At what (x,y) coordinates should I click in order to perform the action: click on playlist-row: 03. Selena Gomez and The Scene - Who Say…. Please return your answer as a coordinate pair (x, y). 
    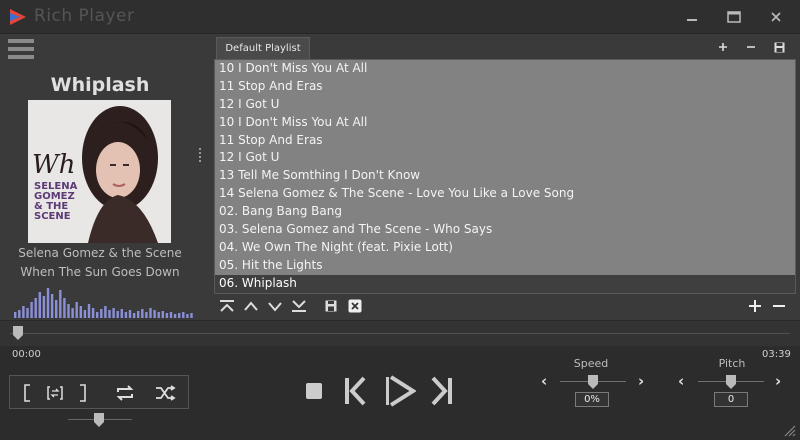
    Looking at the image, I should click on (505, 230).